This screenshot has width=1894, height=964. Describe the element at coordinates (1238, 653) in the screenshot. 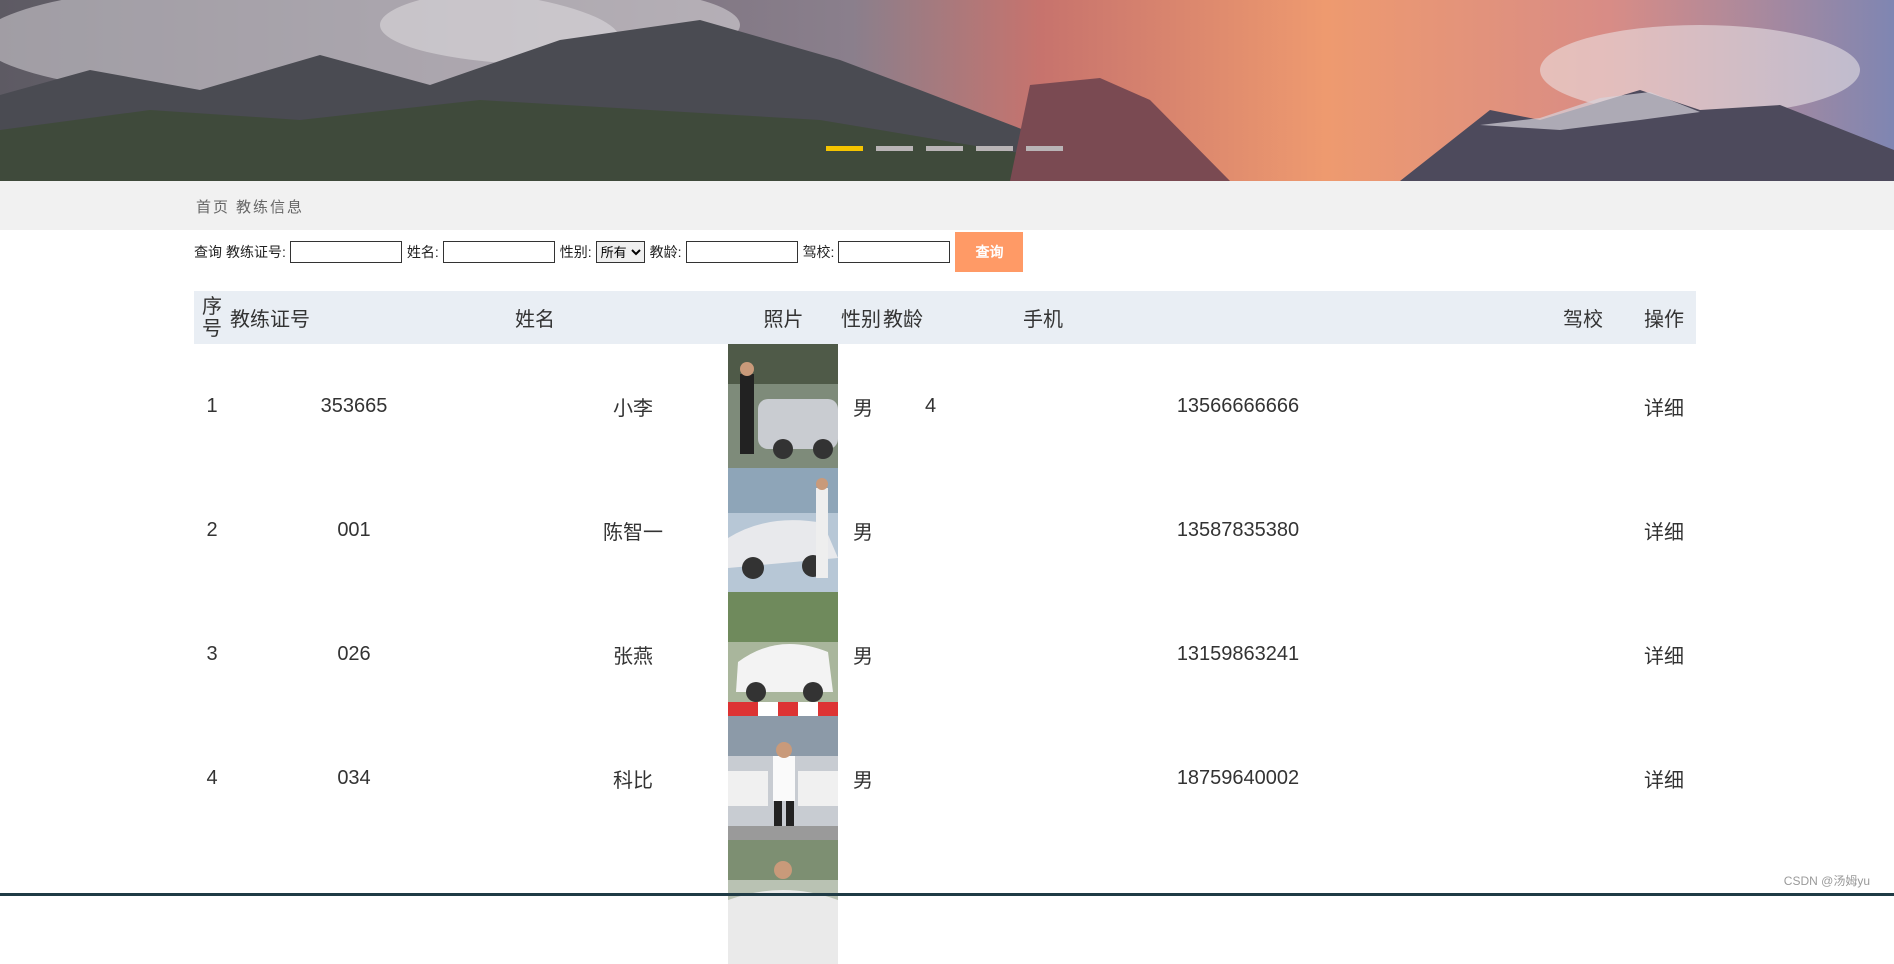

I see `cell-phone: 13159863241` at that location.